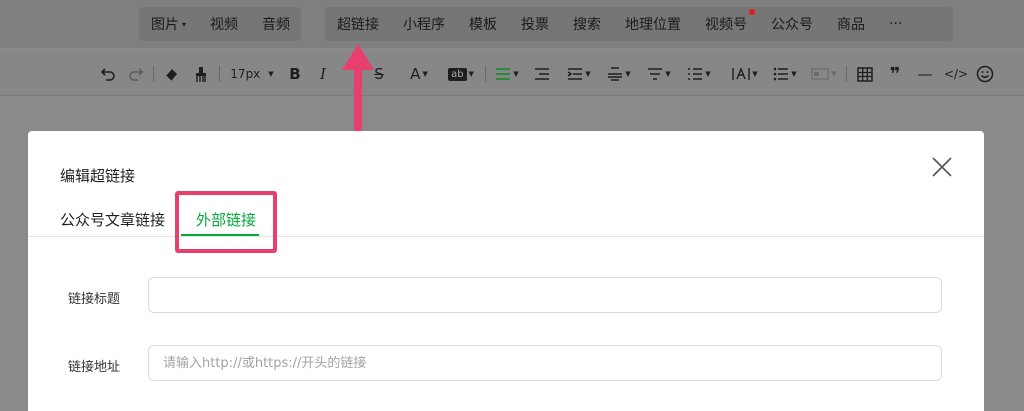 The image size is (1024, 411). I want to click on menu-item-label: 公众号, so click(792, 25).